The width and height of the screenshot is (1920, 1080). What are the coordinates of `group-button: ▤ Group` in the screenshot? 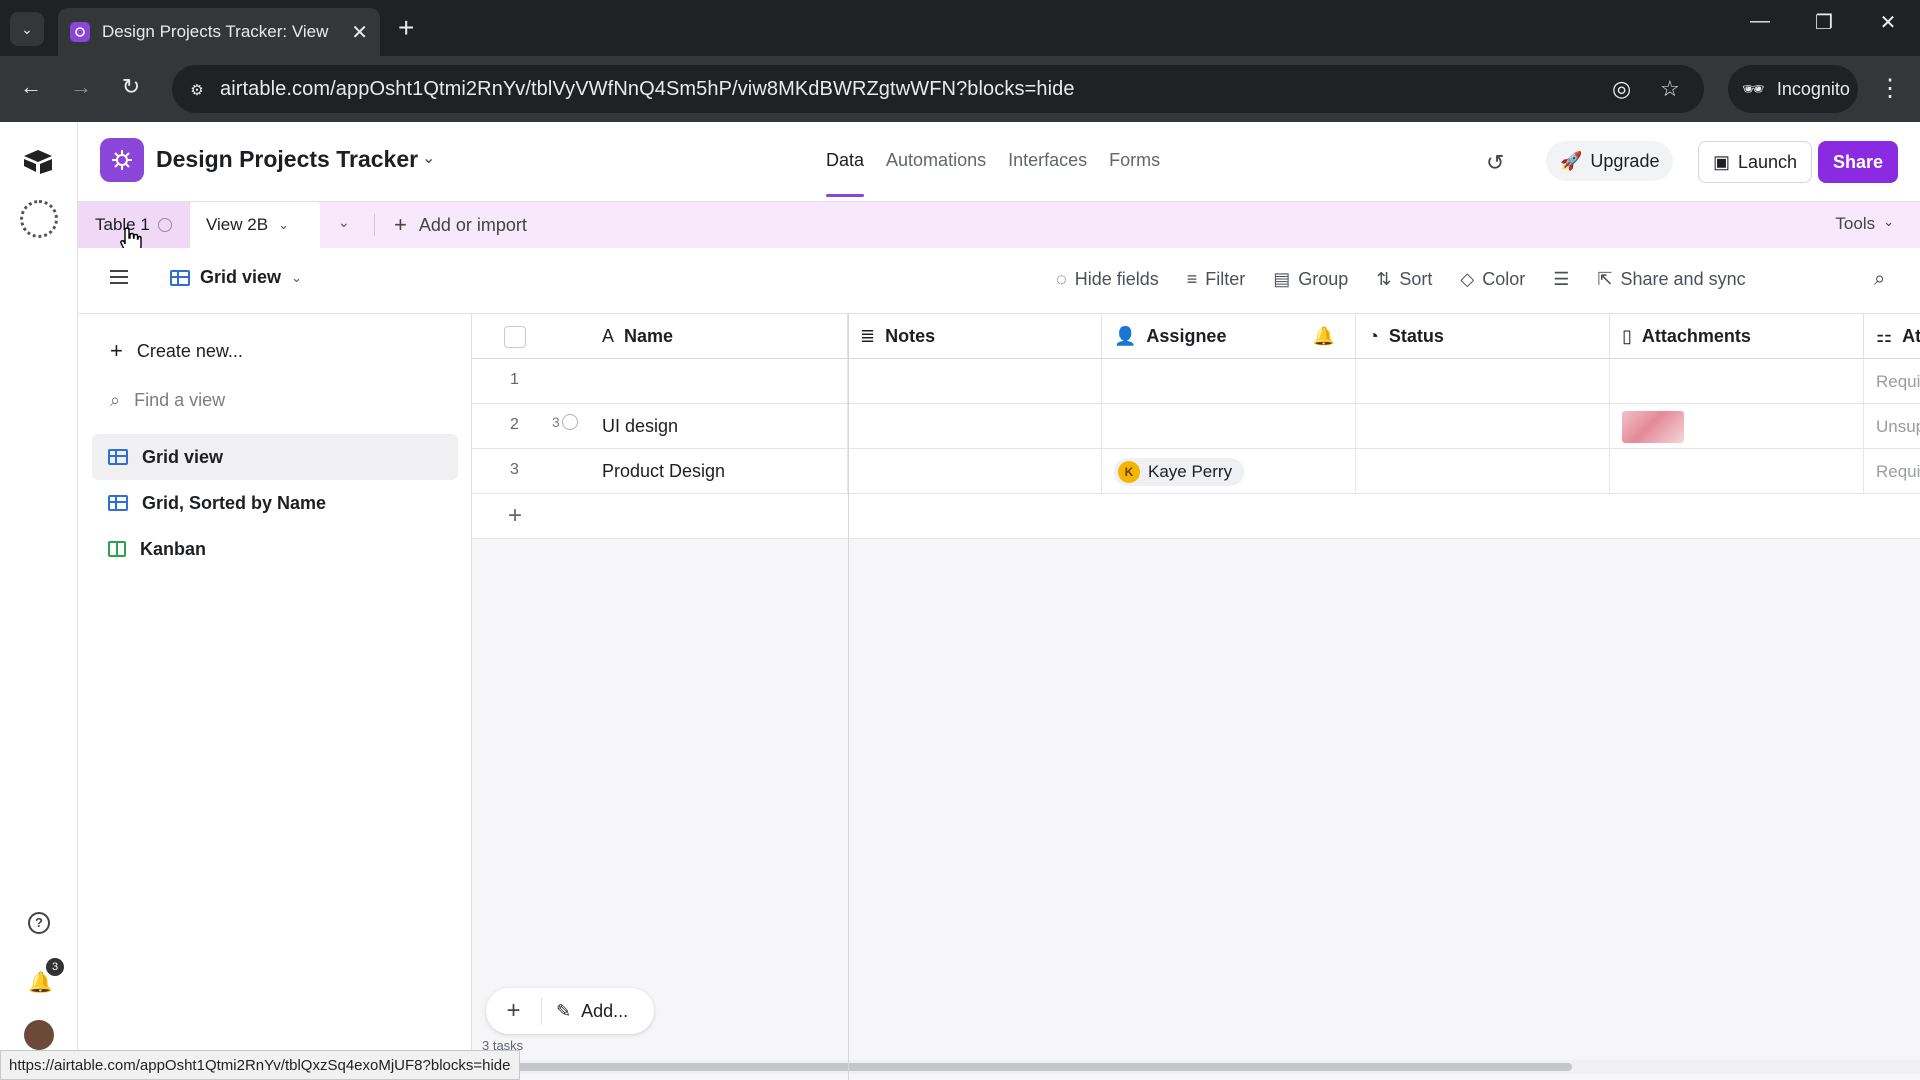 It's located at (1310, 279).